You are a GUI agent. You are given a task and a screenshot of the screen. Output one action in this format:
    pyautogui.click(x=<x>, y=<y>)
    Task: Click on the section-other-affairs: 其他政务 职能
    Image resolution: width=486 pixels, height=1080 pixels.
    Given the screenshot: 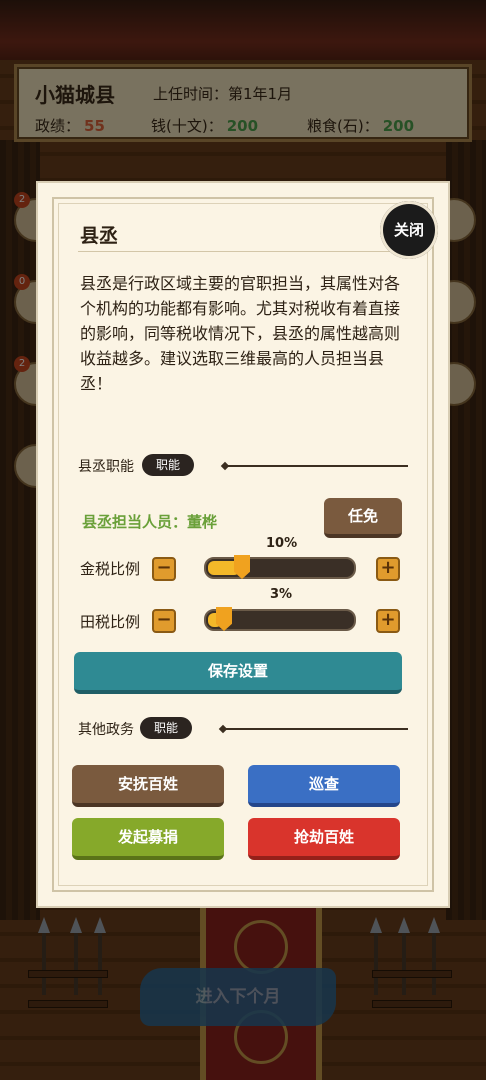 What is the action you would take?
    pyautogui.click(x=243, y=729)
    